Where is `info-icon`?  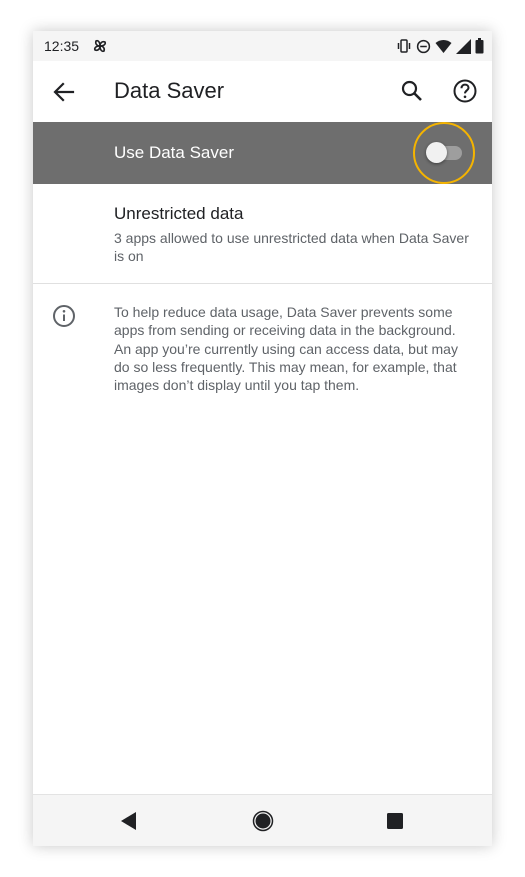 info-icon is located at coordinates (64, 316).